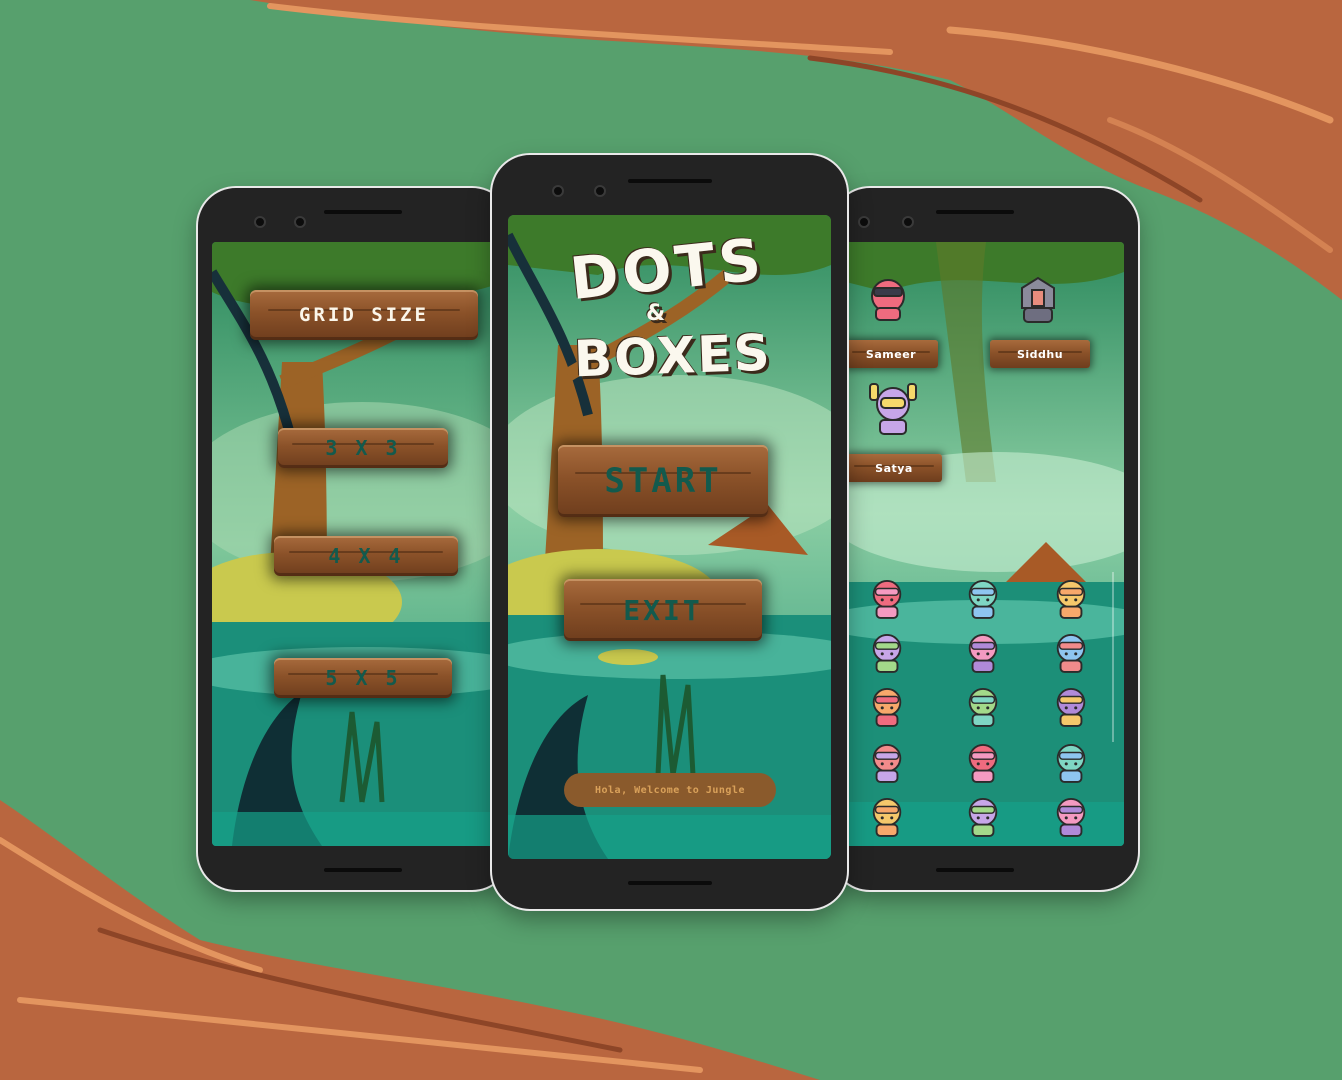 The height and width of the screenshot is (1080, 1342). I want to click on viking-avatar-icon, so click(1071, 598).